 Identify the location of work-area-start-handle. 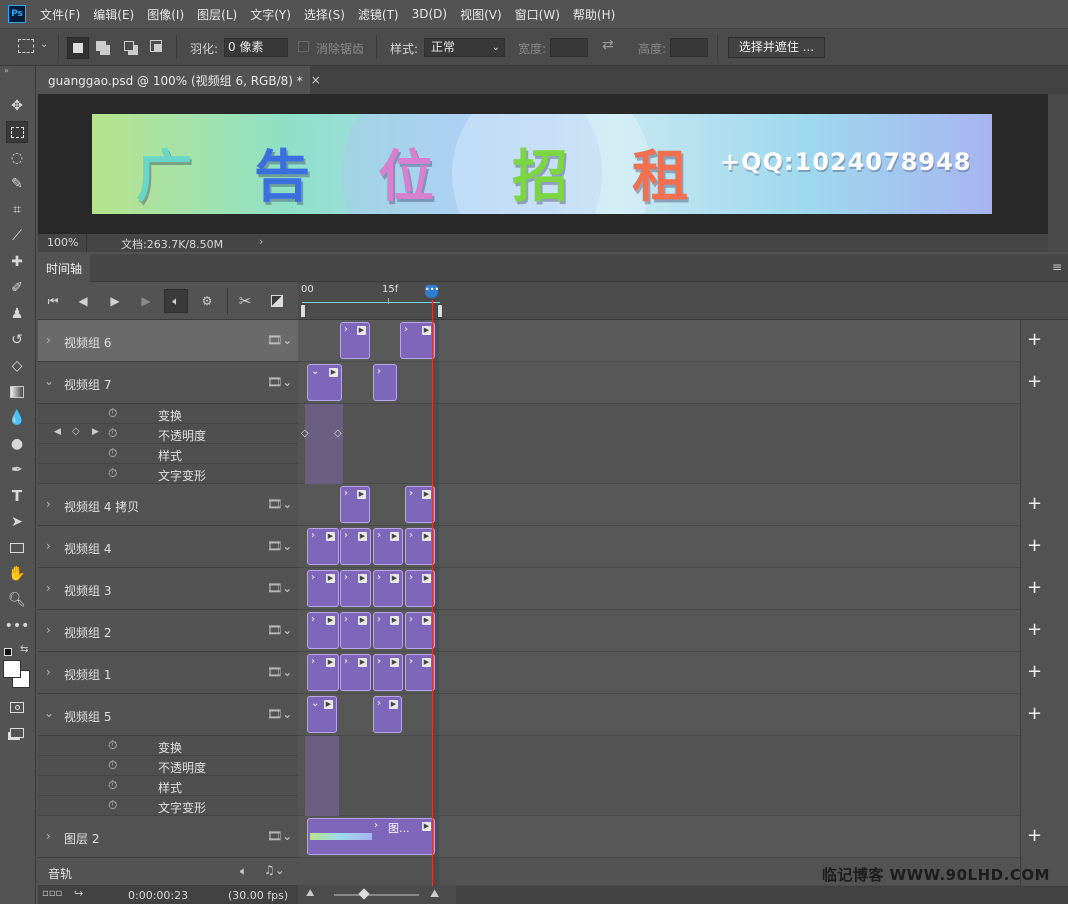
(303, 311).